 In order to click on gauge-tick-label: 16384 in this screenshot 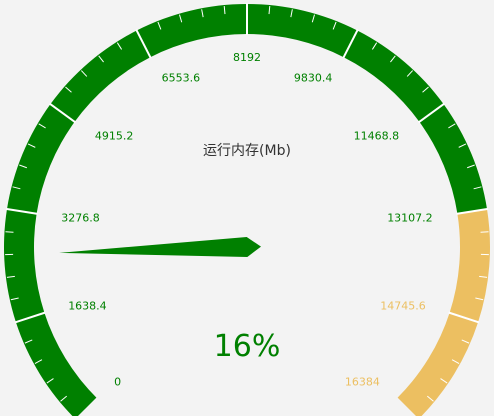, I will do `click(362, 381)`.